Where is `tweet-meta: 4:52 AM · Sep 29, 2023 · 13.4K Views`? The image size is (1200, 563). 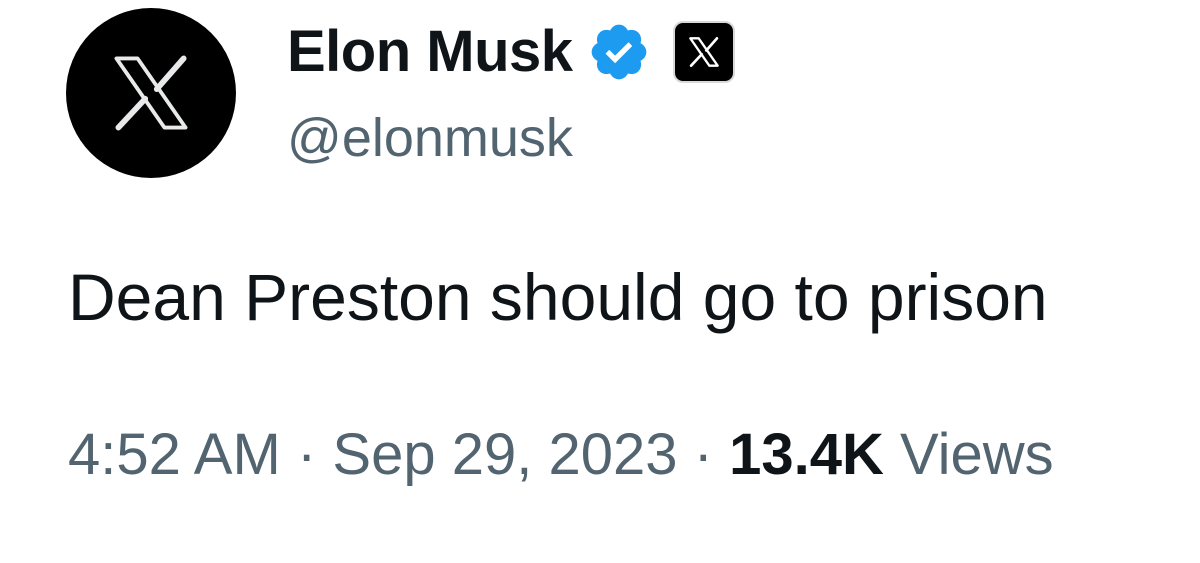
tweet-meta: 4:52 AM · Sep 29, 2023 · 13.4K Views is located at coordinates (561, 455).